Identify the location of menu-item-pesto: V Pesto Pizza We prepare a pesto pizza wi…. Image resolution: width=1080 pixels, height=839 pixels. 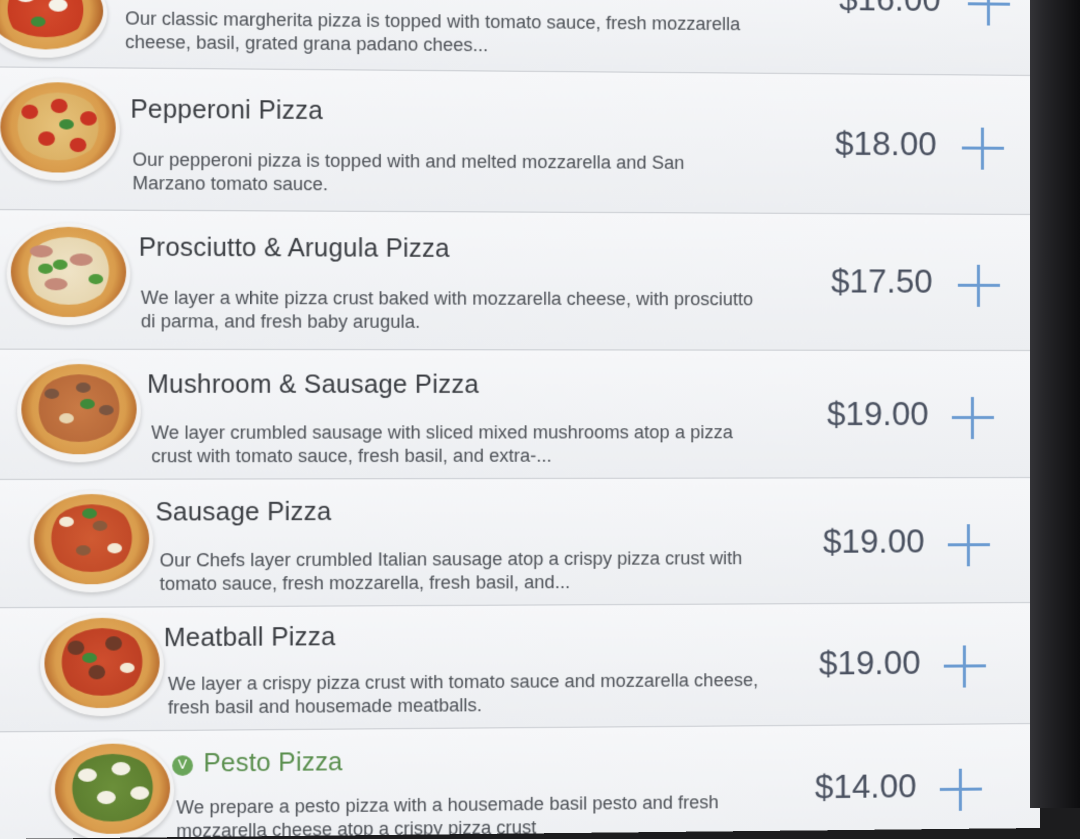
(520, 781).